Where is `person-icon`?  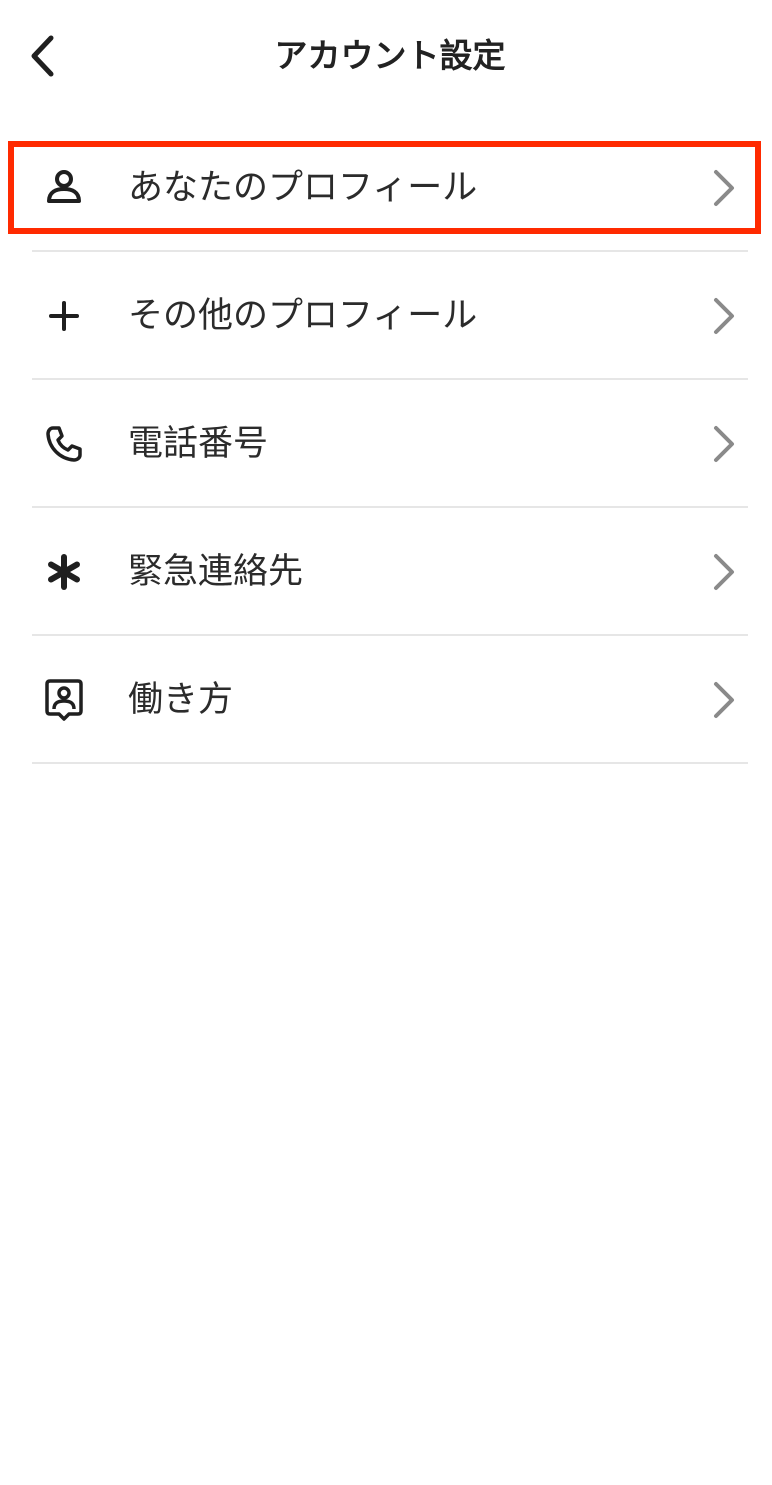
person-icon is located at coordinates (64, 188).